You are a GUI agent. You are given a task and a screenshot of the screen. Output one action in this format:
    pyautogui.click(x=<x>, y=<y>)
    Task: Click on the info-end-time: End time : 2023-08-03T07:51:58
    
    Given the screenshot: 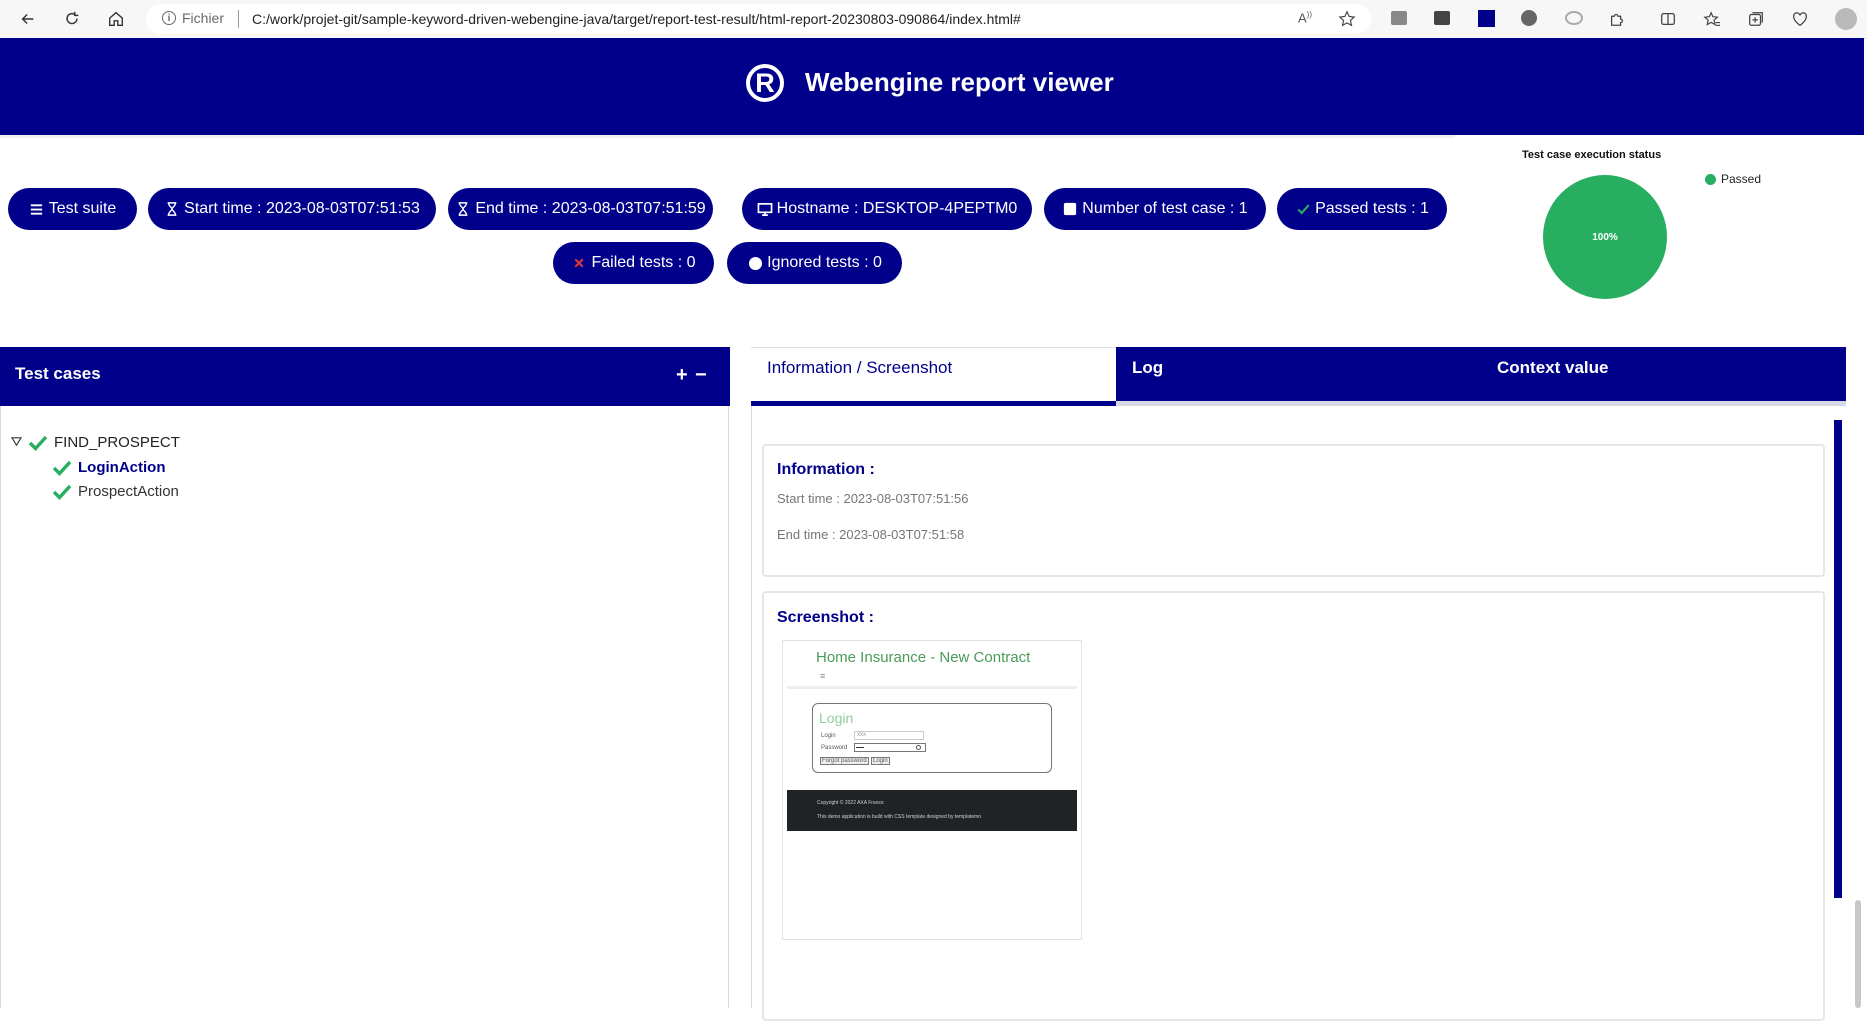 What is the action you would take?
    pyautogui.click(x=871, y=534)
    